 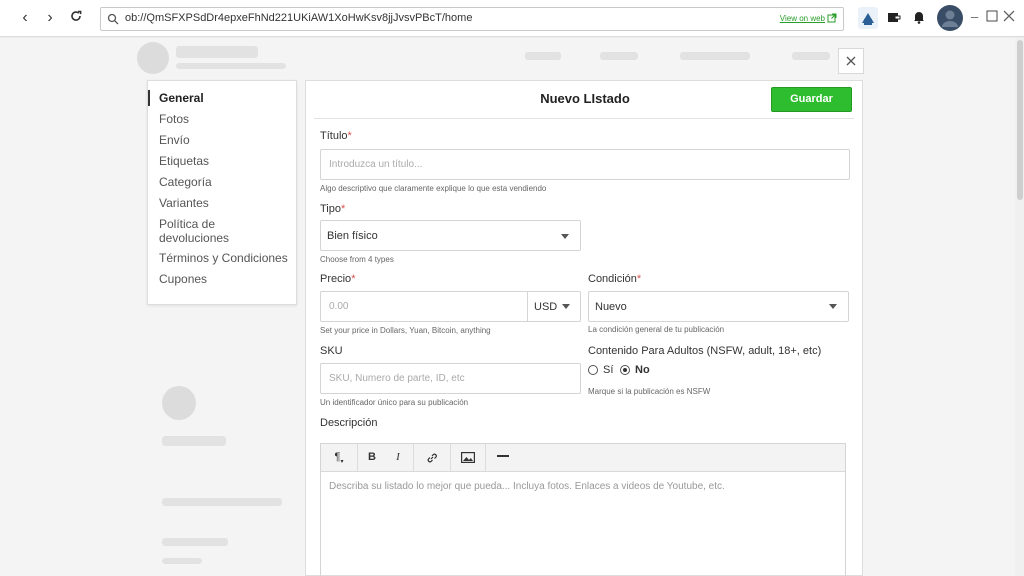 I want to click on price-currency-separator, so click(x=527, y=306).